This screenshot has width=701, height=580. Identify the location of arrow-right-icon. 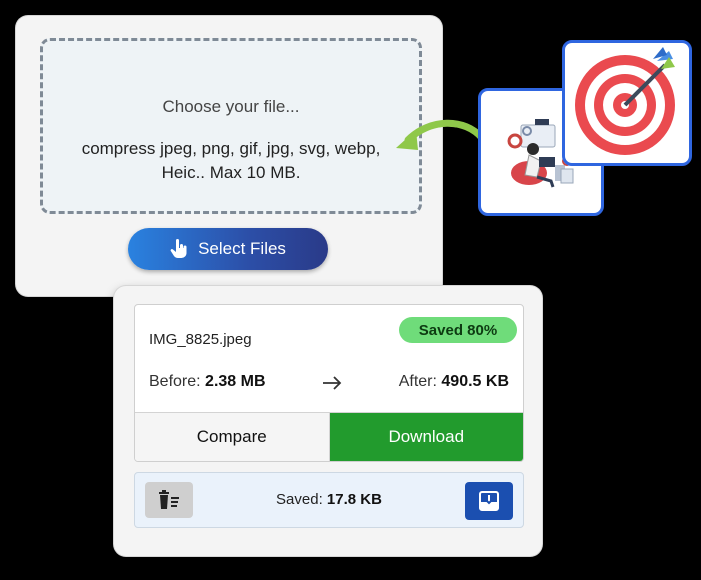
(332, 383).